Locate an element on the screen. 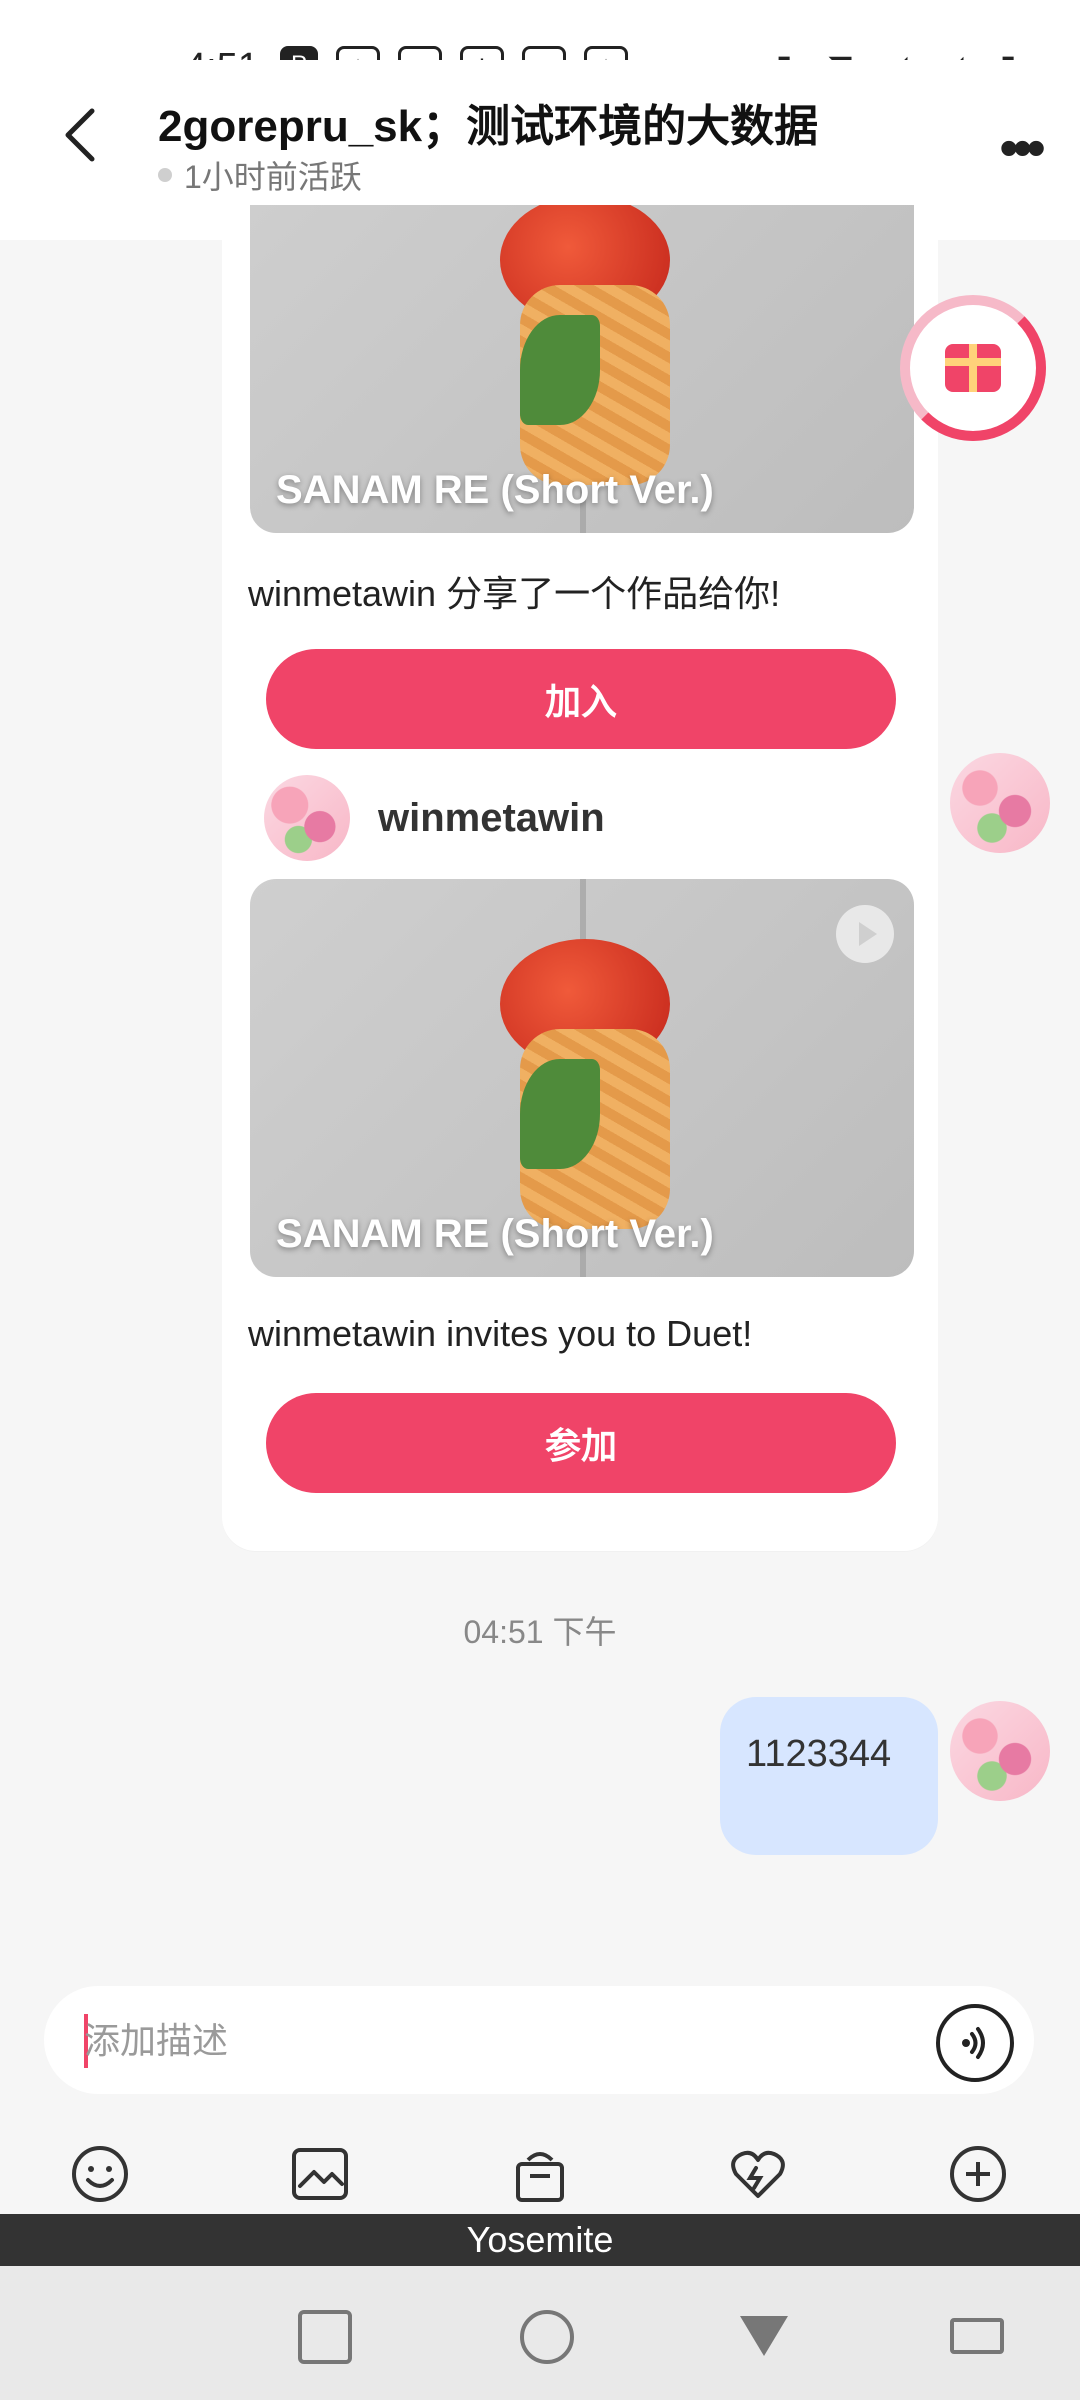 The height and width of the screenshot is (2400, 1080). recent-apps-button is located at coordinates (325, 2337).